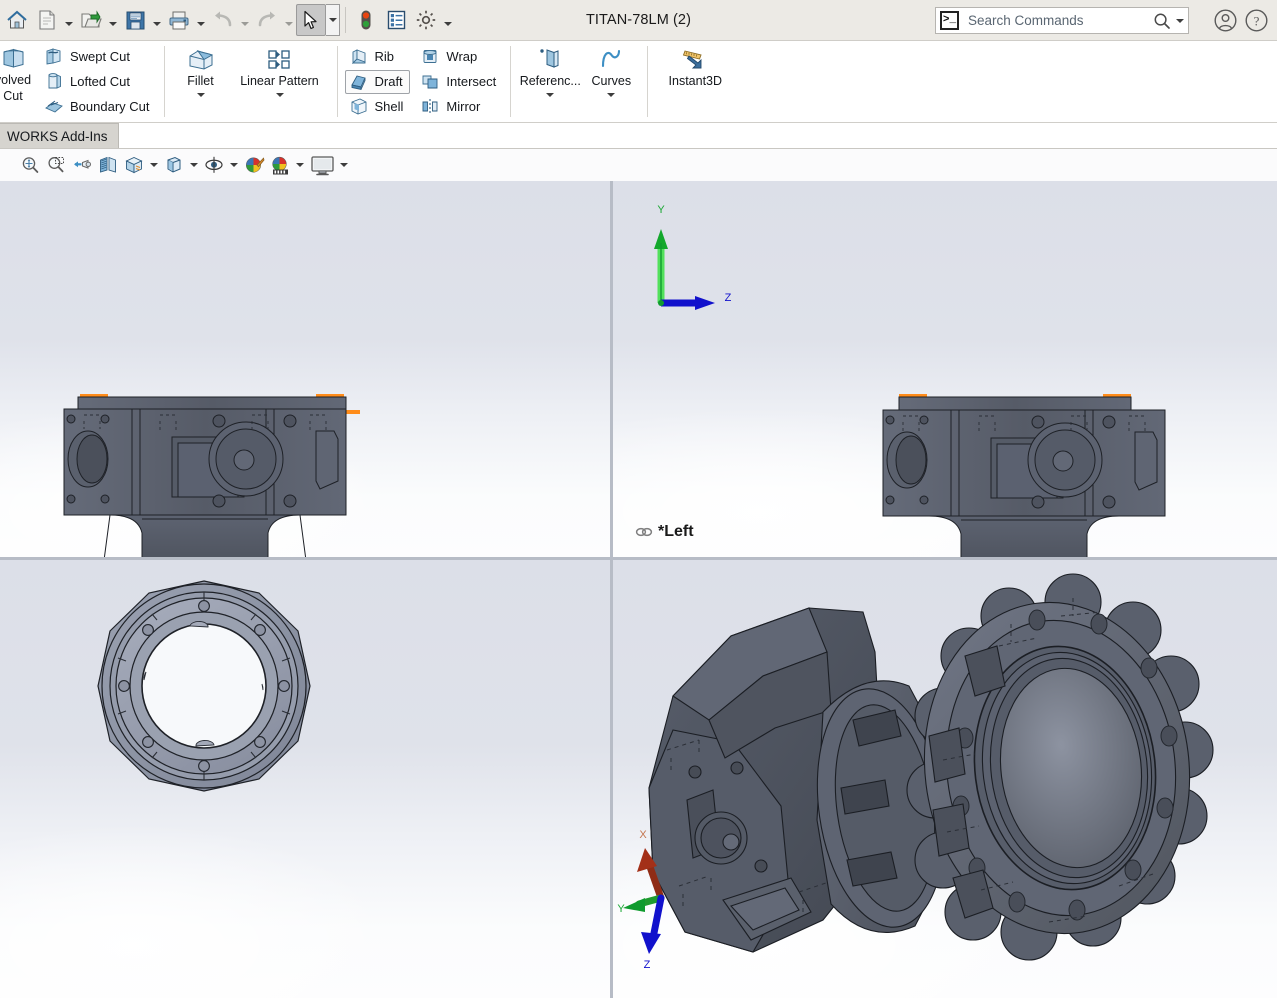  What do you see at coordinates (949, 20) in the screenshot?
I see `command-prompt-icon: >_` at bounding box center [949, 20].